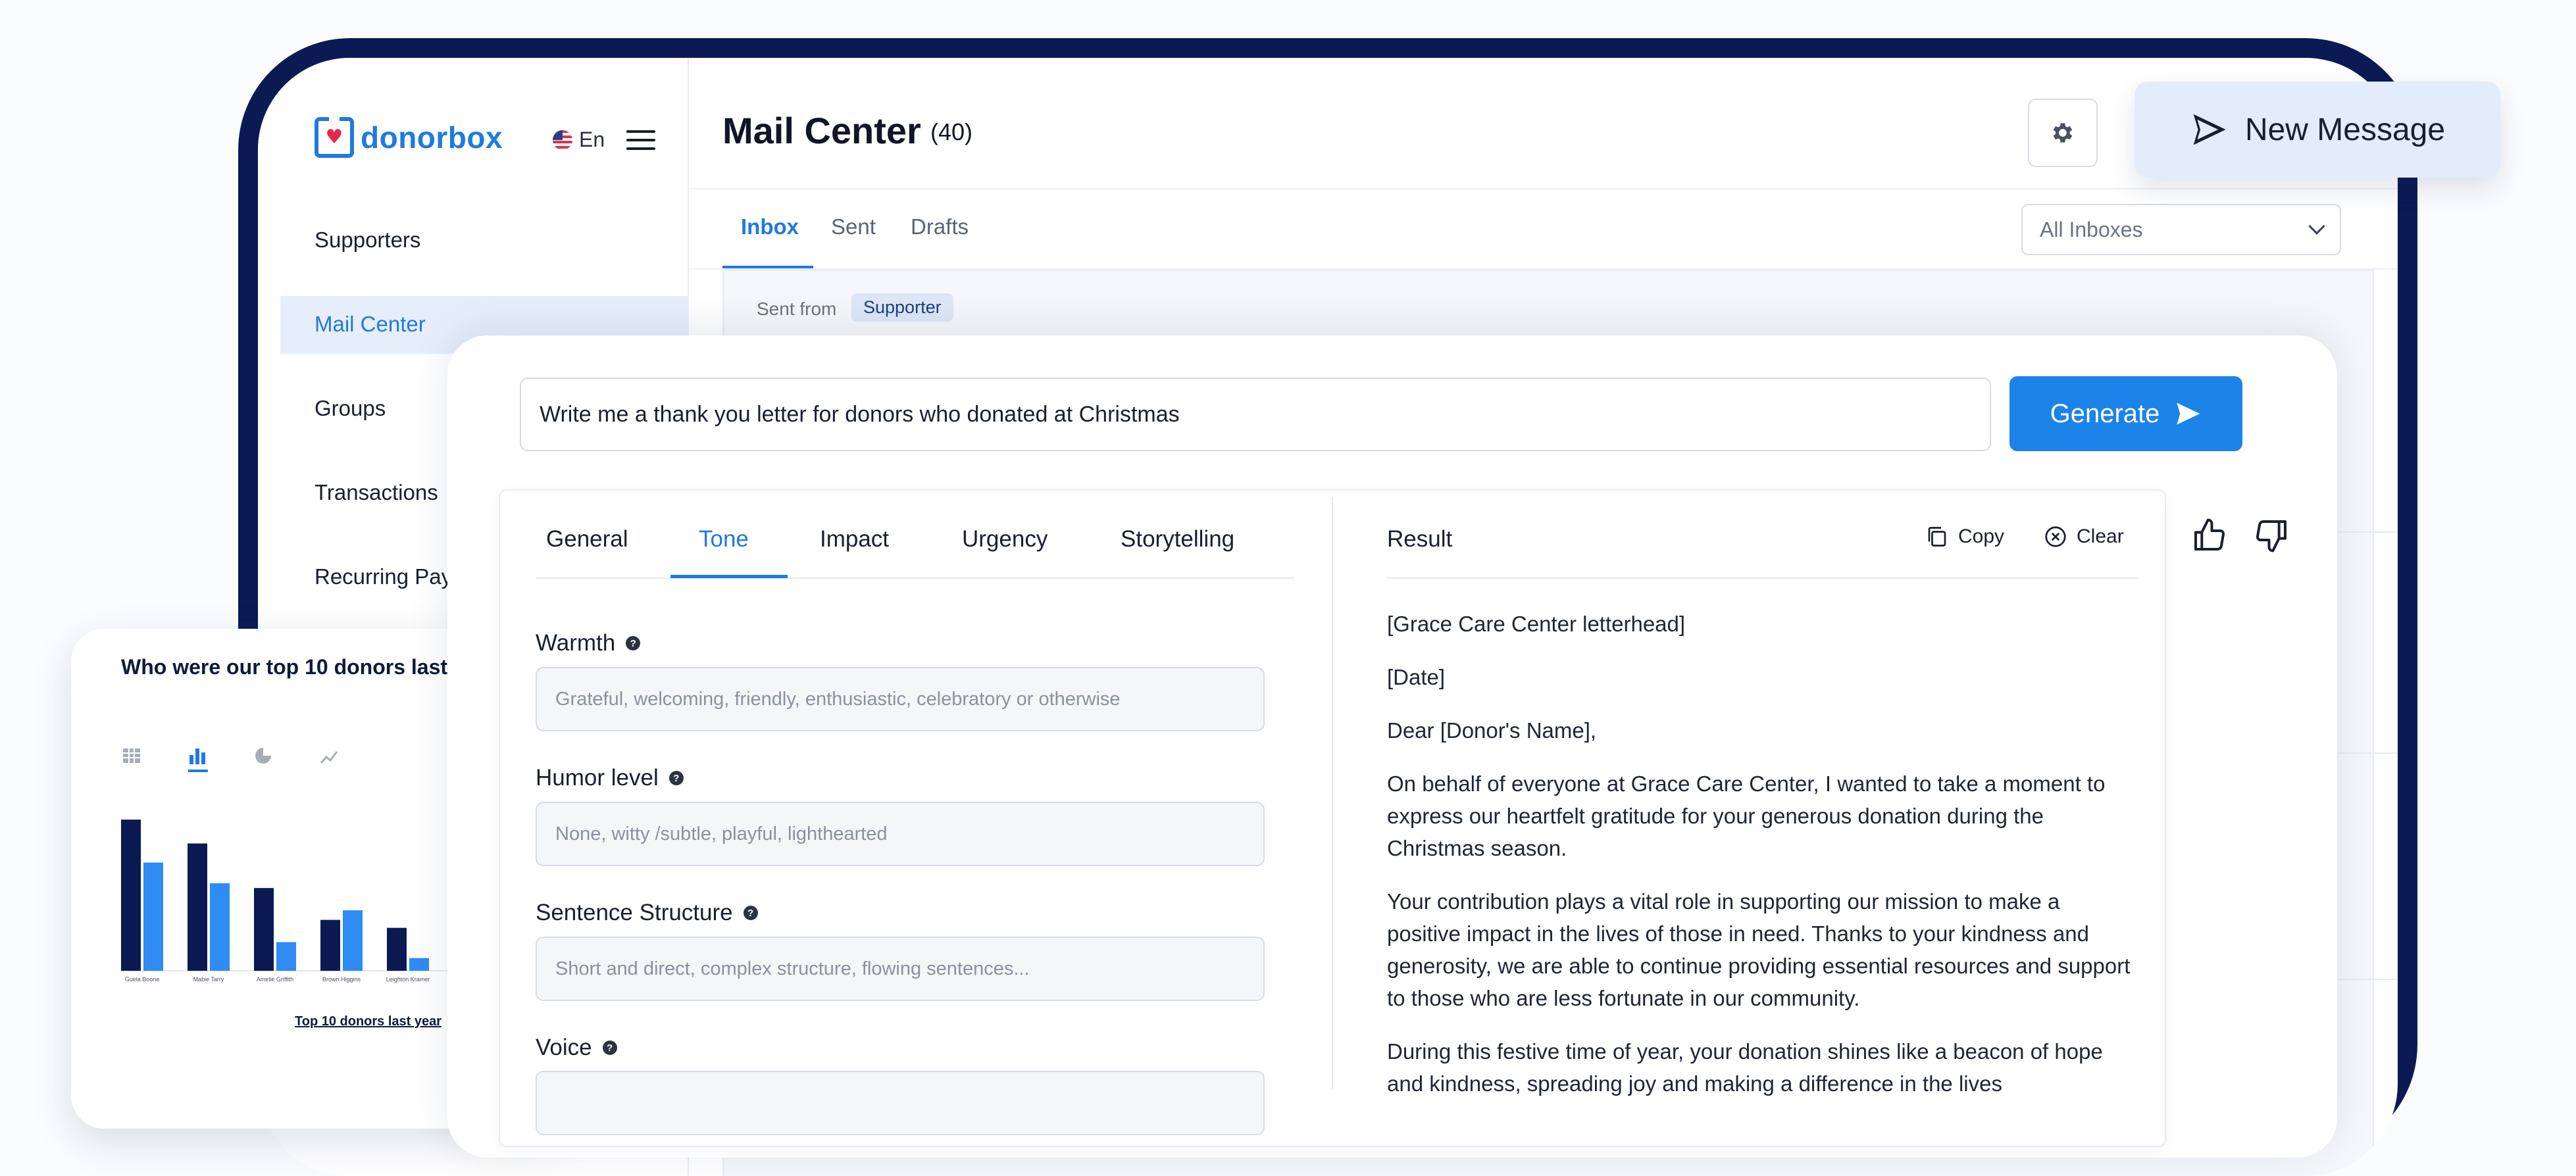 This screenshot has height=1176, width=2576. Describe the element at coordinates (350, 409) in the screenshot. I see `sidebar-item-groups: Groups` at that location.